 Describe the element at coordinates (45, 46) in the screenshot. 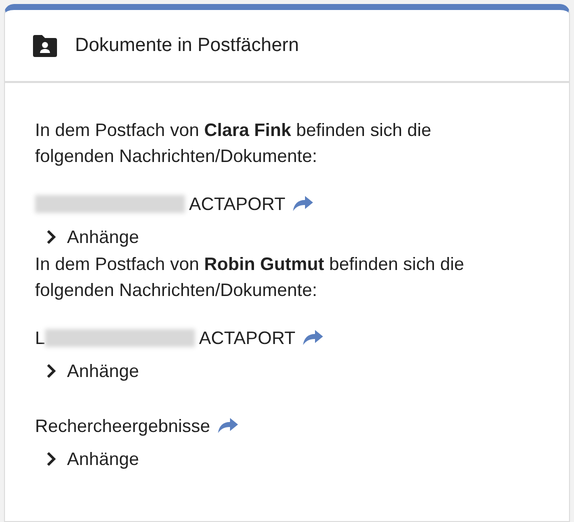

I see `folder-person-icon` at that location.